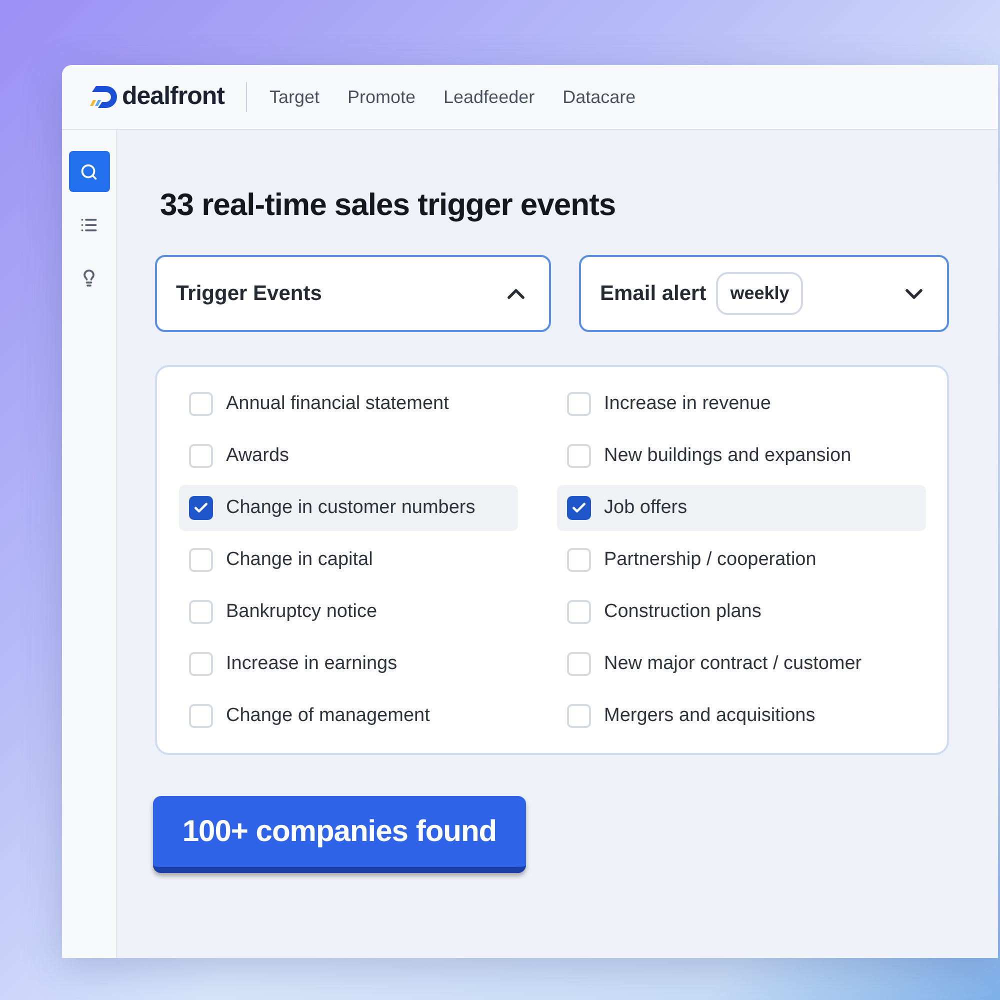 The width and height of the screenshot is (1000, 1000). Describe the element at coordinates (258, 456) in the screenshot. I see `option-label: Awards` at that location.